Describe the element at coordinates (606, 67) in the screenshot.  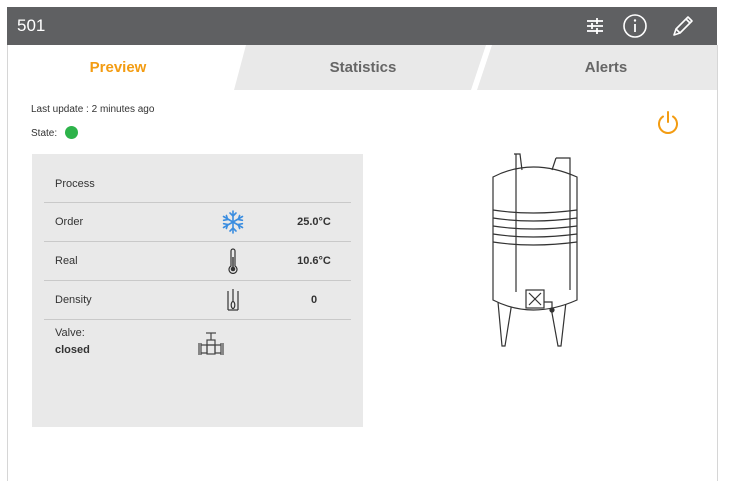
I see `tab-alerts: Alerts` at that location.